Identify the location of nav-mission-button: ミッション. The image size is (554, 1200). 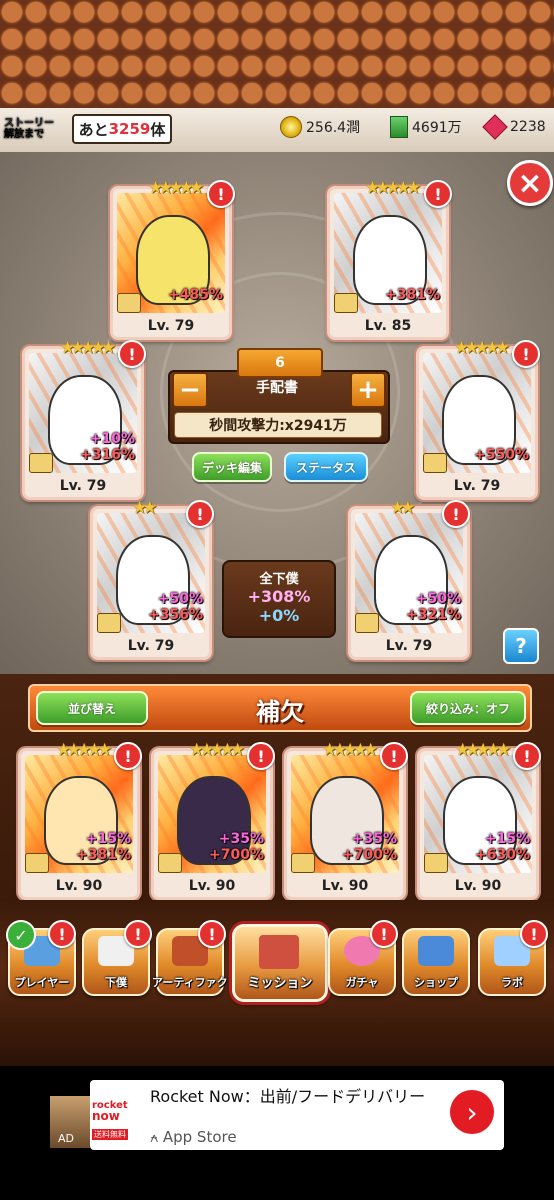
(280, 963).